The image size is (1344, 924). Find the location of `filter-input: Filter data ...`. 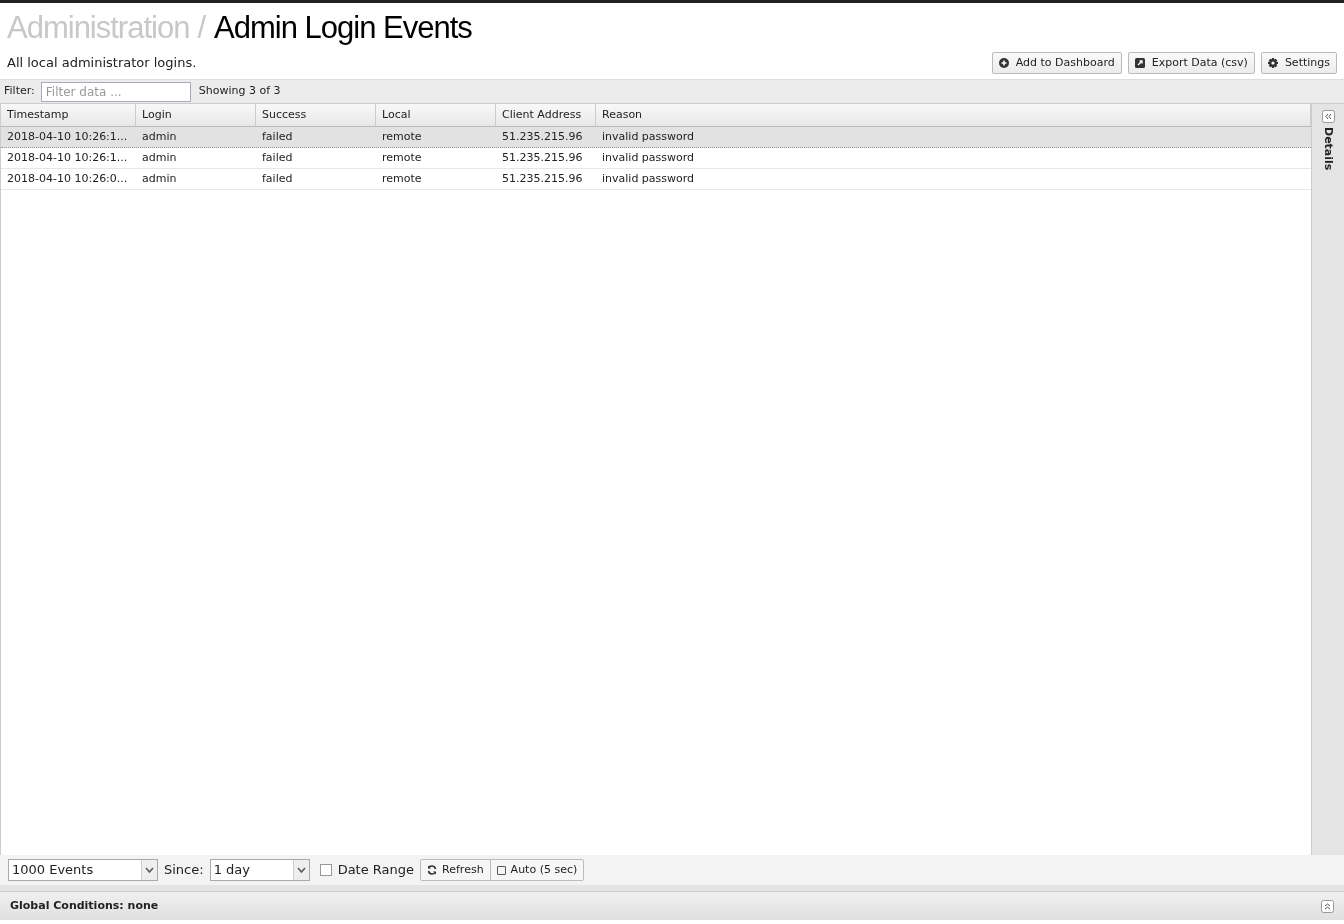

filter-input: Filter data ... is located at coordinates (115, 91).